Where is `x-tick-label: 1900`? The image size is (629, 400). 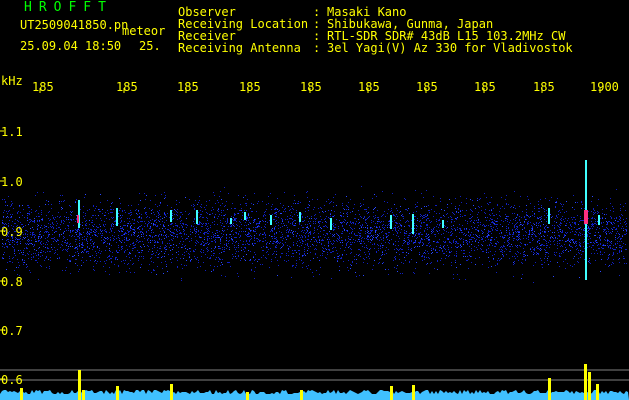 x-tick-label: 1900 is located at coordinates (604, 87).